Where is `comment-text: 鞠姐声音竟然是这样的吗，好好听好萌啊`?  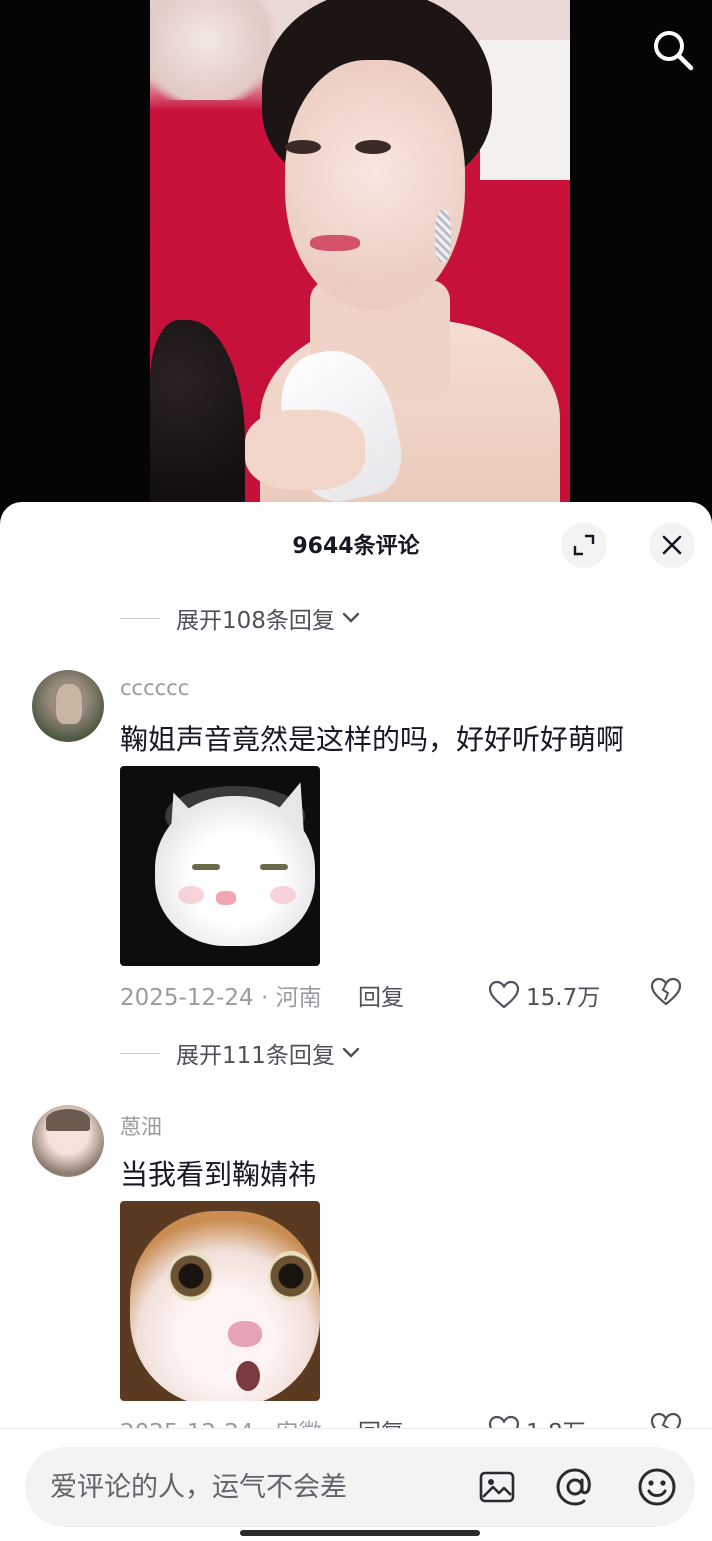 comment-text: 鞠姐声音竟然是这样的吗，好好听好萌啊 is located at coordinates (372, 739).